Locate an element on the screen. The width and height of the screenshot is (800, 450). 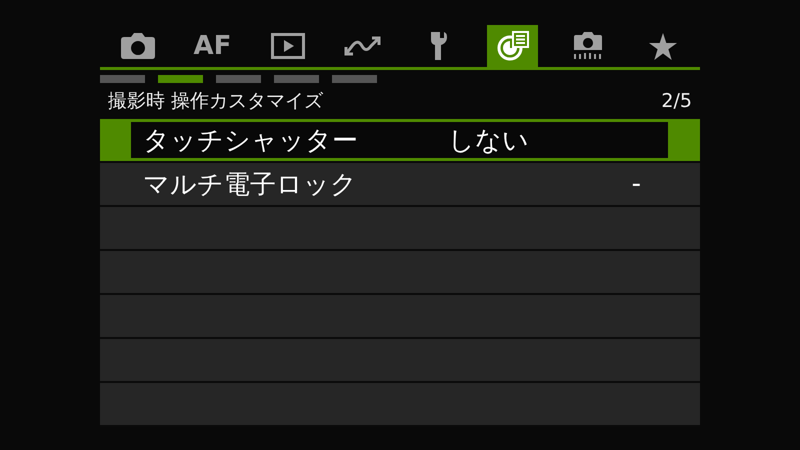
menu-tab: AF is located at coordinates (212, 46).